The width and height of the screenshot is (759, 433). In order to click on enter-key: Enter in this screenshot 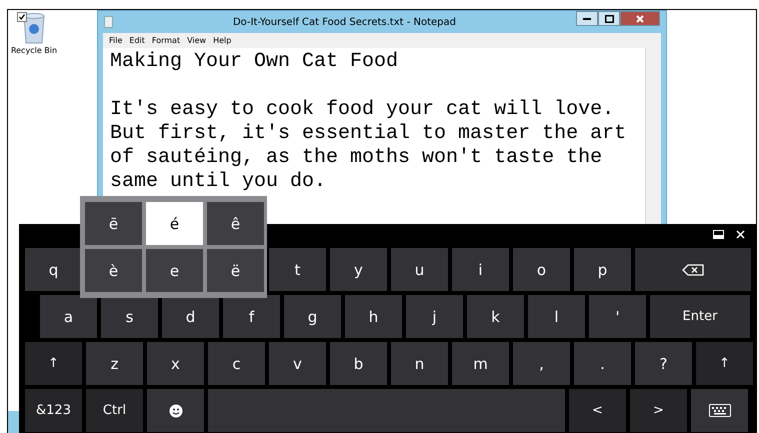, I will do `click(700, 316)`.